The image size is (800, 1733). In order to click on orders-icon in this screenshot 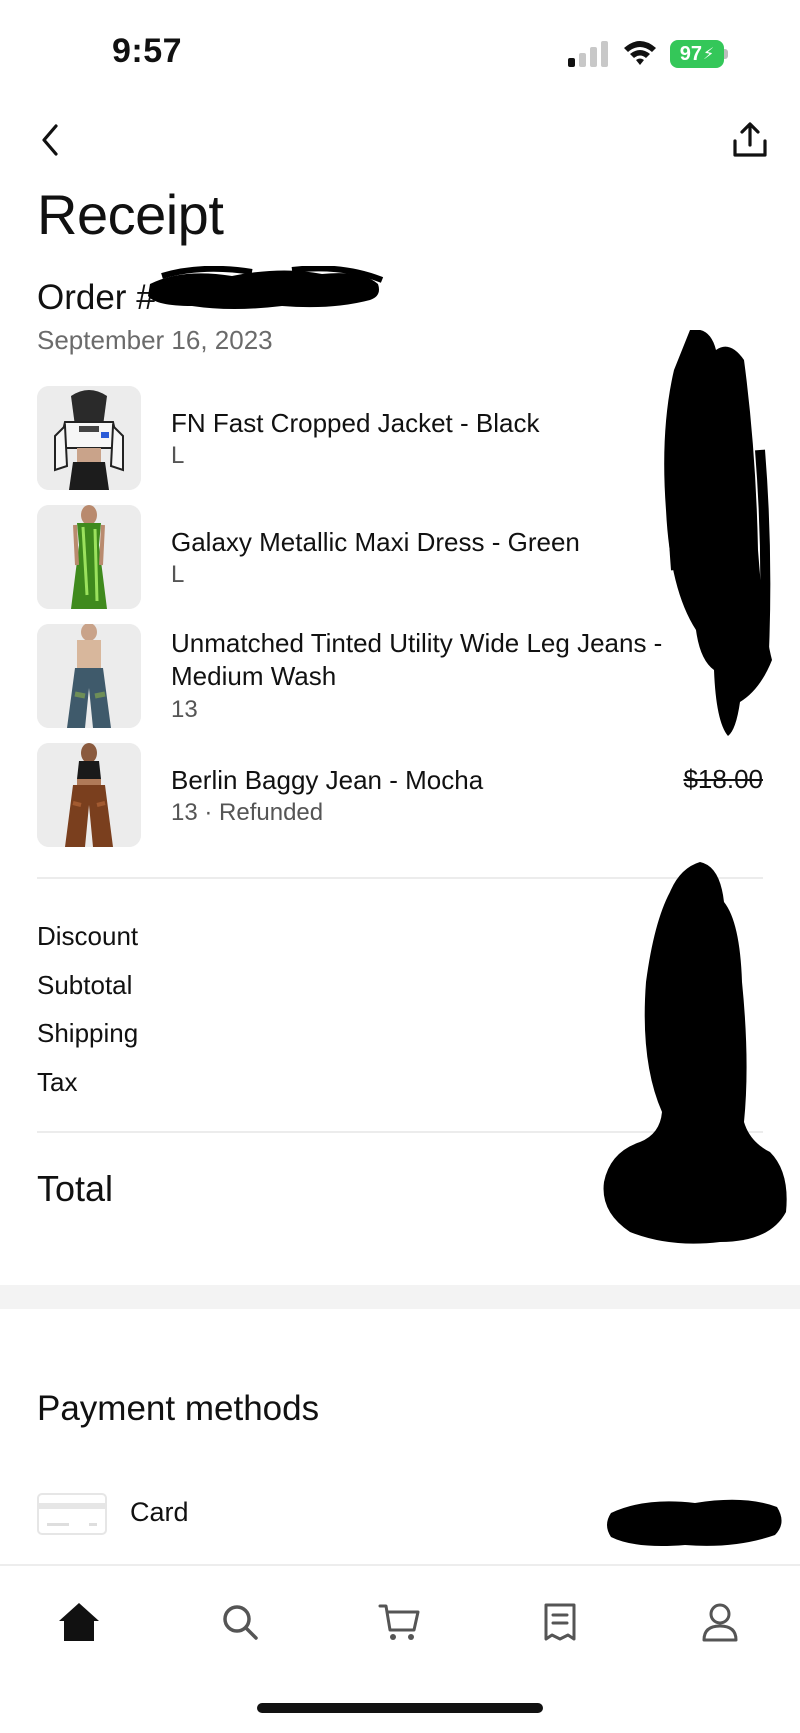, I will do `click(560, 1622)`.